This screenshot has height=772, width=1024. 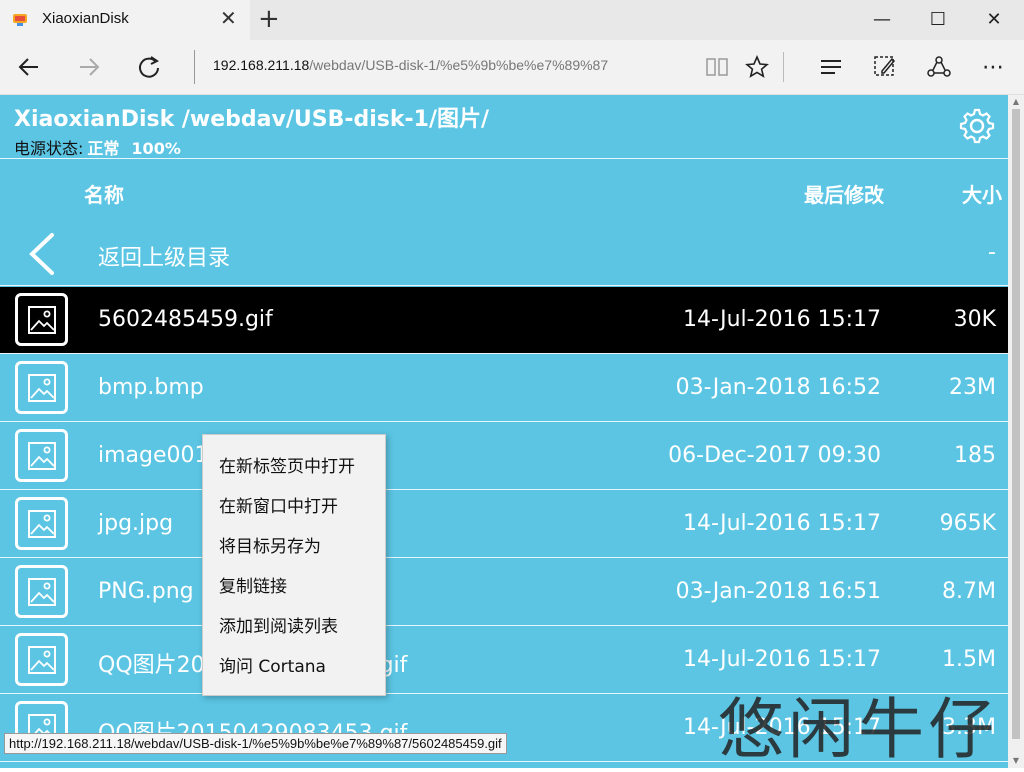 What do you see at coordinates (504, 320) in the screenshot?
I see `file-row: 5602485459.gif 14-Jul-2016 15:17 30K` at bounding box center [504, 320].